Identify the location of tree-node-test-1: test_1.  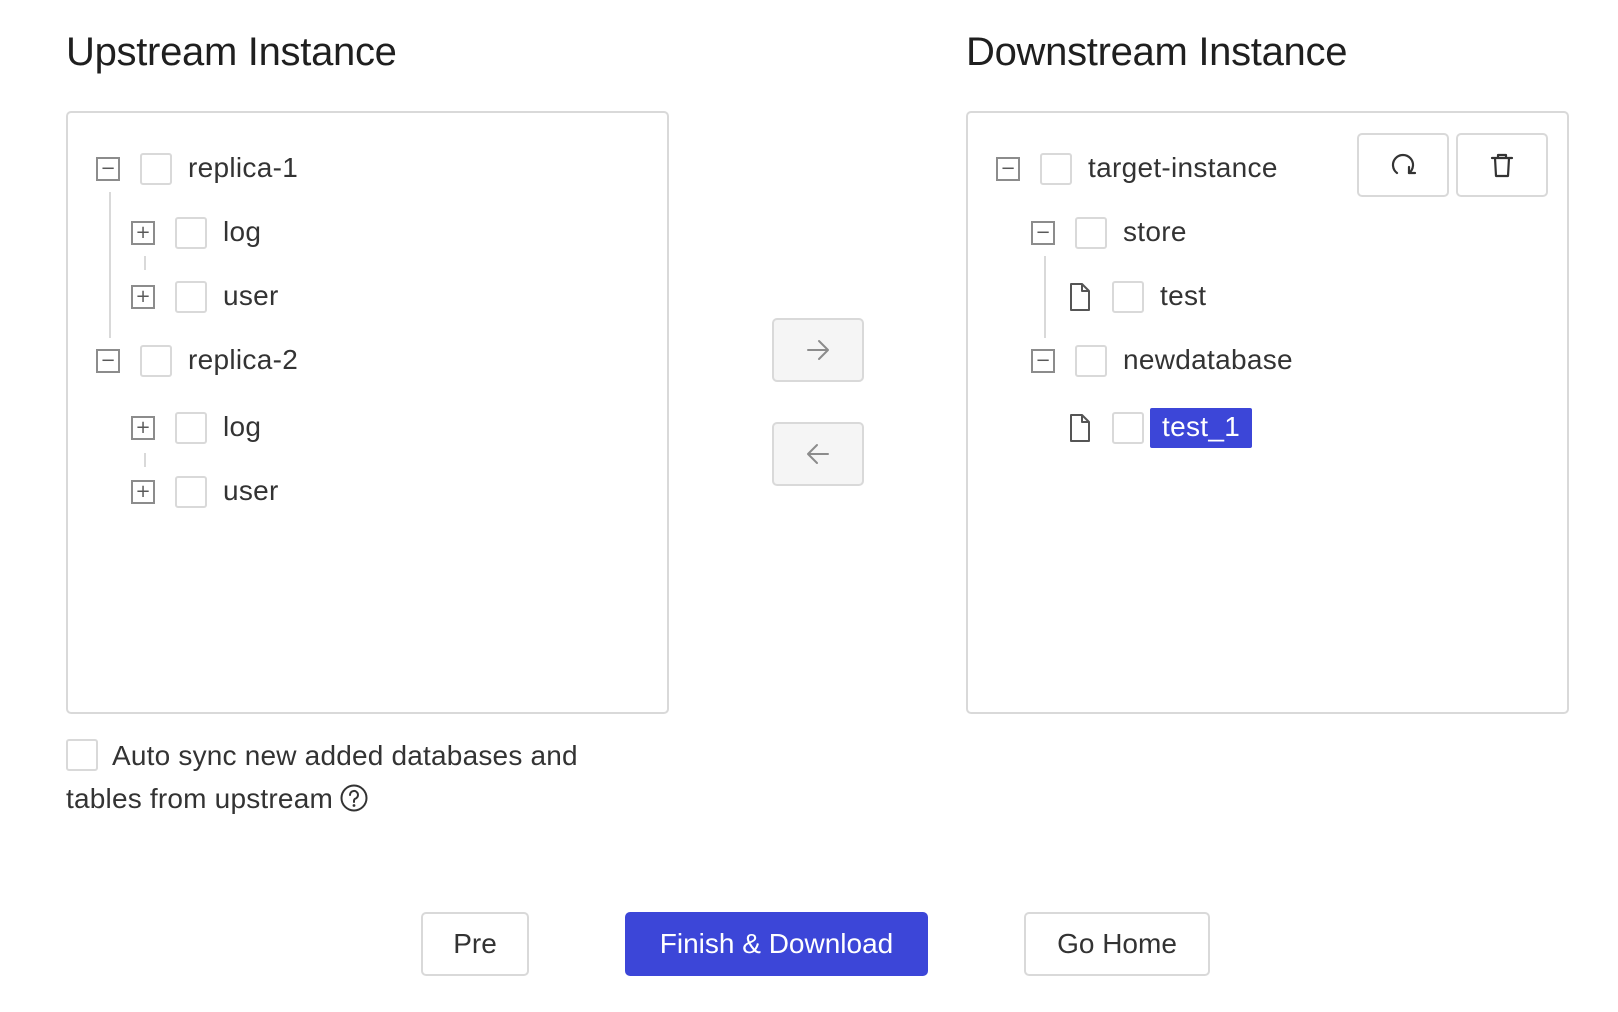
(1160, 428).